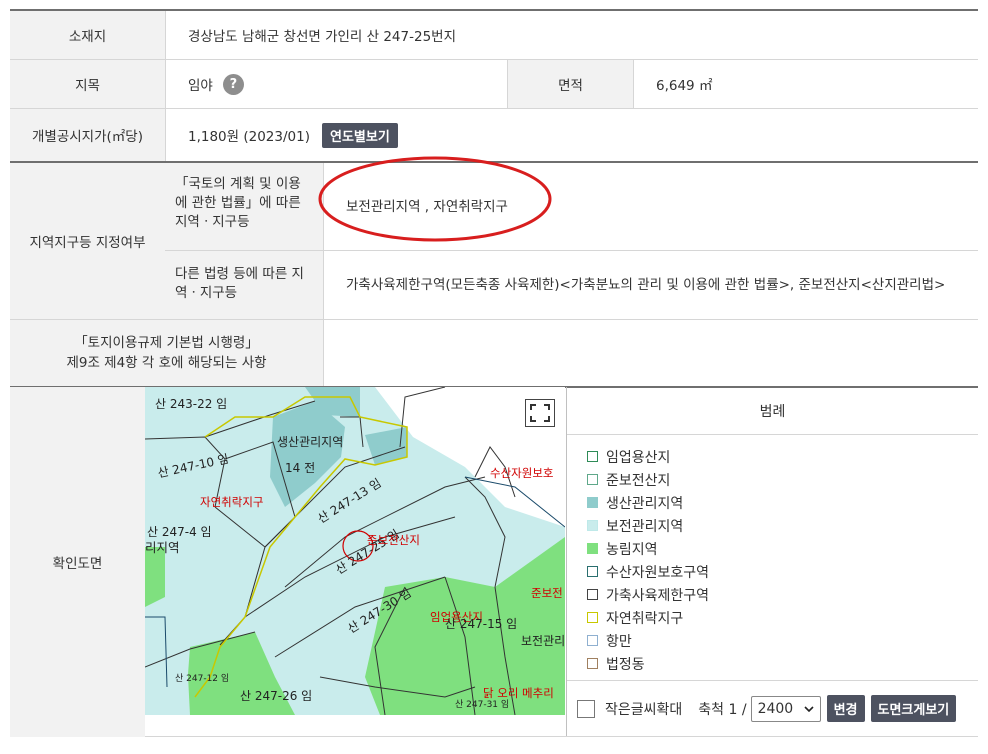 This screenshot has width=988, height=754. Describe the element at coordinates (632, 549) in the screenshot. I see `legend-item-label: 농림지역` at that location.